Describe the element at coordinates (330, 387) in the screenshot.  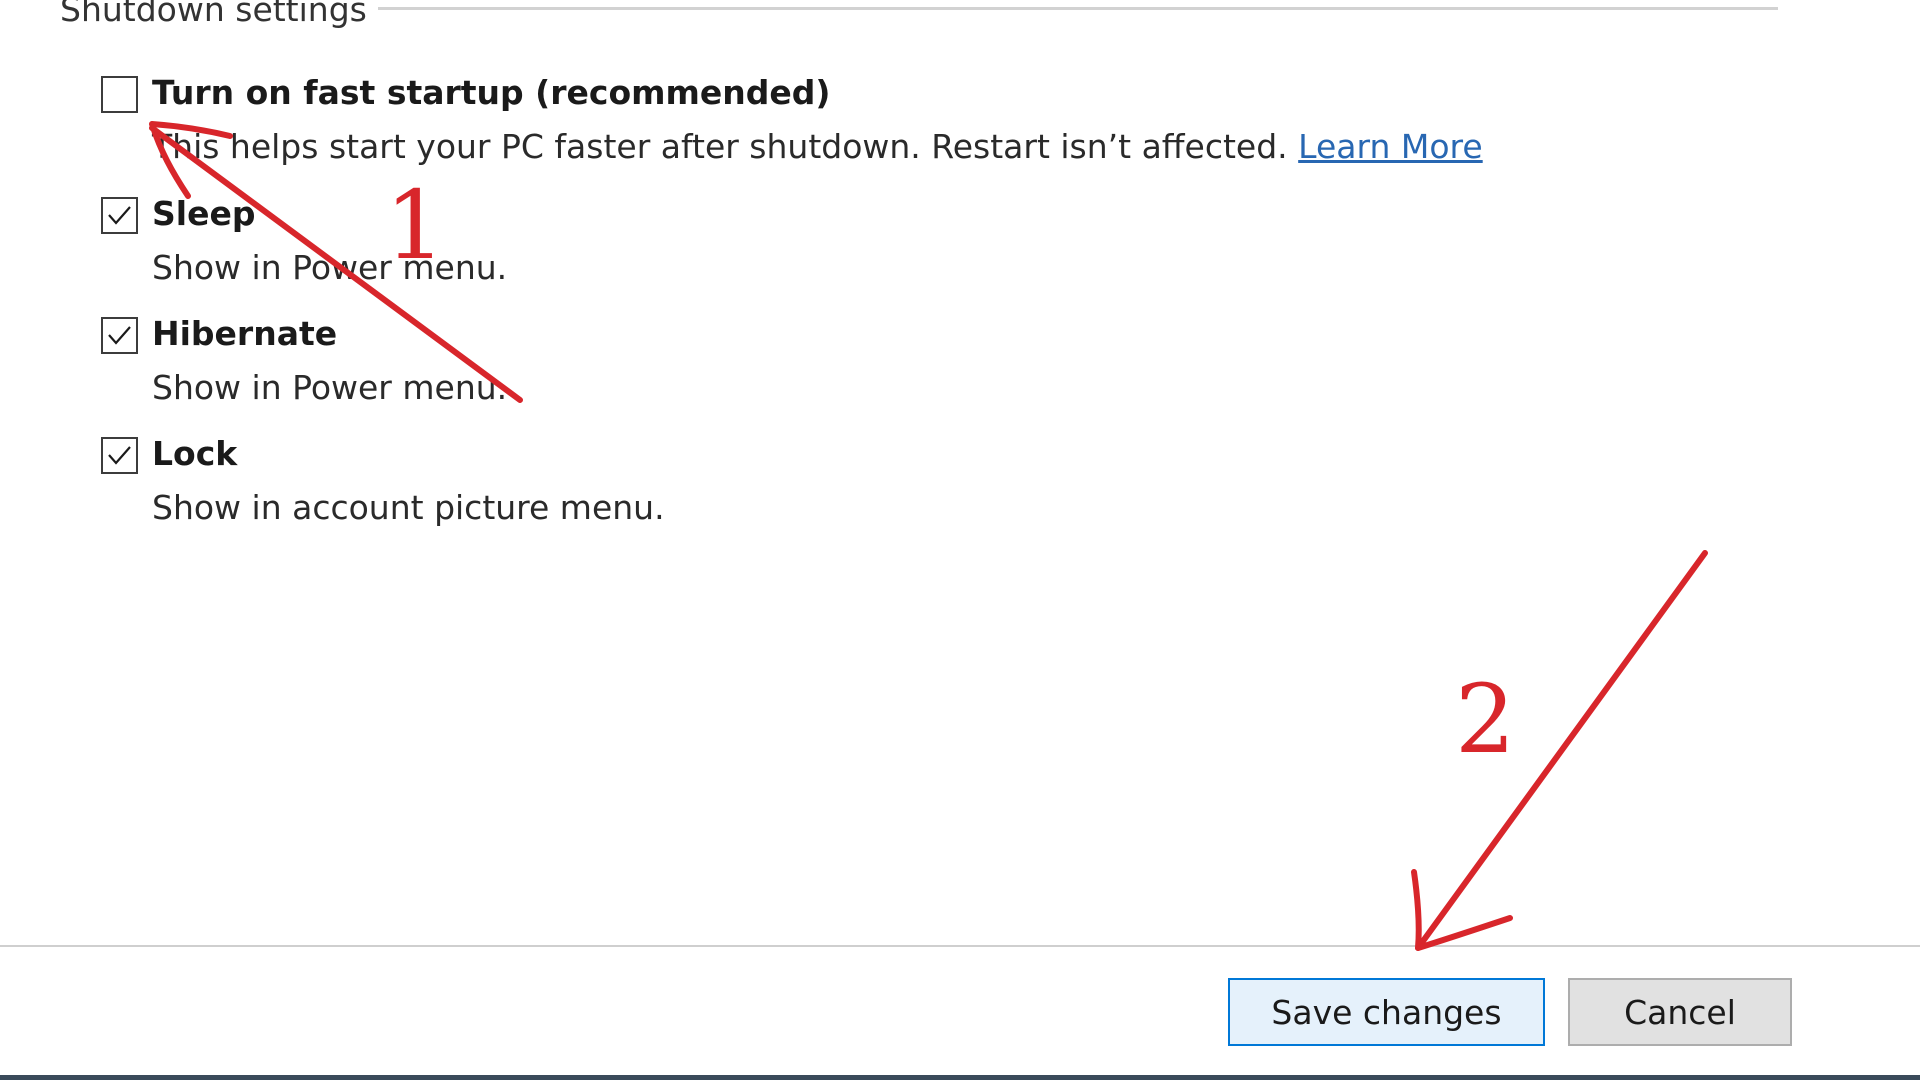
I see `hibernate-description: Show in Power menu.` at that location.